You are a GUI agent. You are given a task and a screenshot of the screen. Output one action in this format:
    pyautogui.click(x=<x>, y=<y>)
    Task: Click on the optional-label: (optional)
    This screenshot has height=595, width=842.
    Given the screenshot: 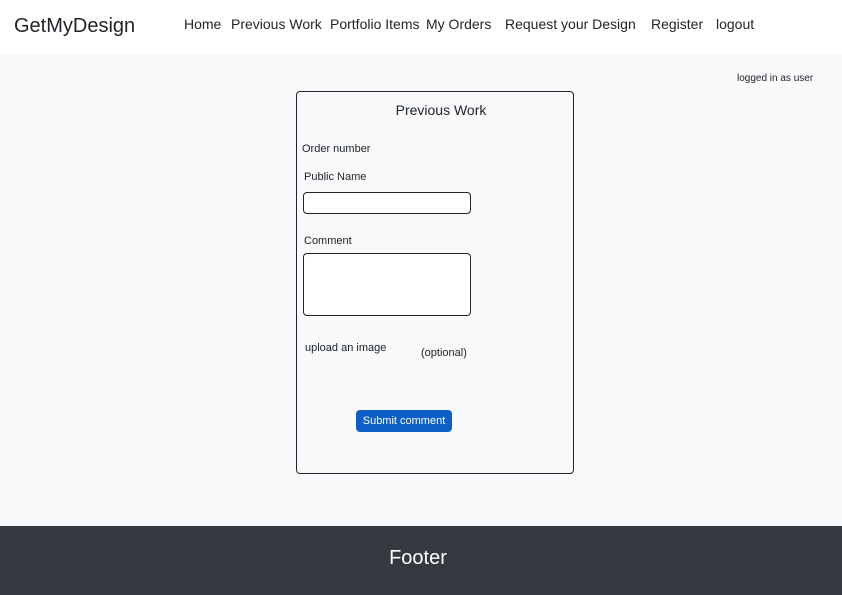 What is the action you would take?
    pyautogui.click(x=444, y=353)
    